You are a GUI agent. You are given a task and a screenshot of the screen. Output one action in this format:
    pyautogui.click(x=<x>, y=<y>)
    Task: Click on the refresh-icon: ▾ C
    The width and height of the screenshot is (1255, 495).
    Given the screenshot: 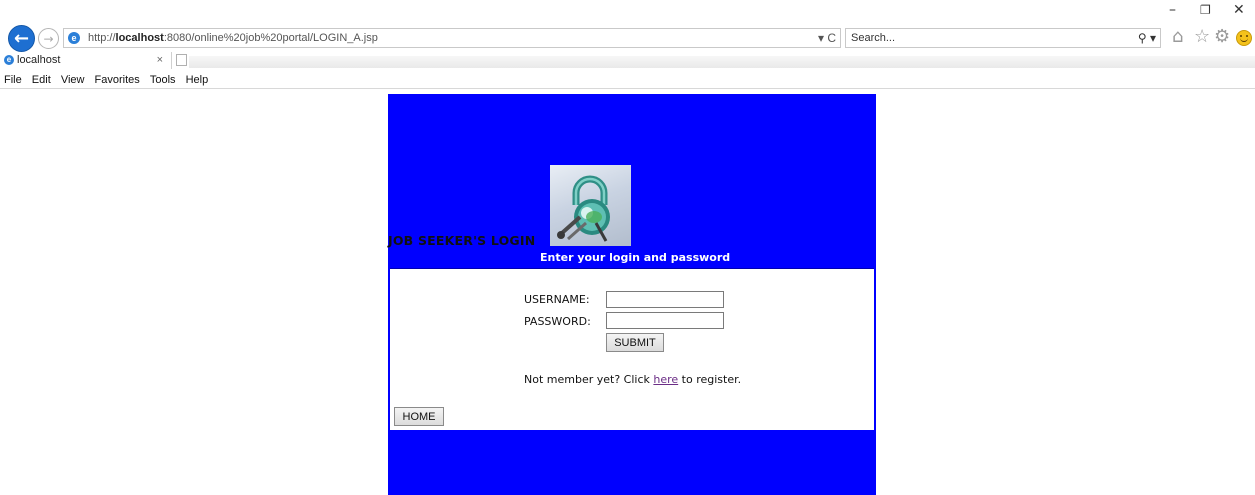 What is the action you would take?
    pyautogui.click(x=827, y=38)
    